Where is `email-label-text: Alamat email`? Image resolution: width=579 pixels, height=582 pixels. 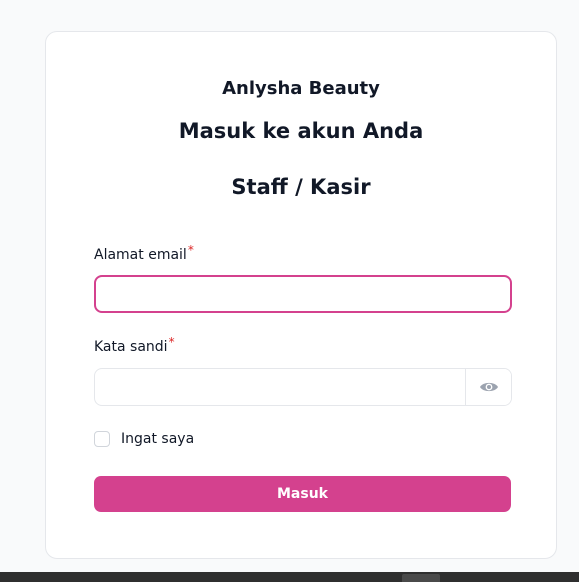 email-label-text: Alamat email is located at coordinates (140, 255).